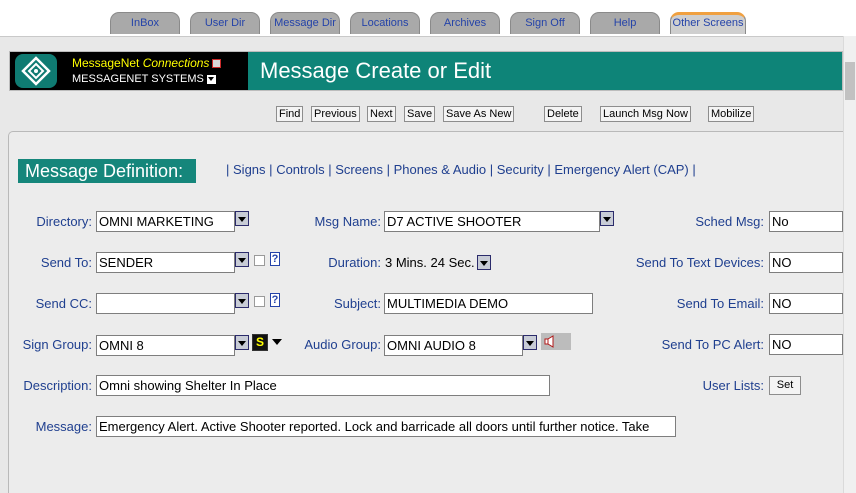 The width and height of the screenshot is (856, 493). Describe the element at coordinates (530, 342) in the screenshot. I see `audio-group-dropdown-icon` at that location.